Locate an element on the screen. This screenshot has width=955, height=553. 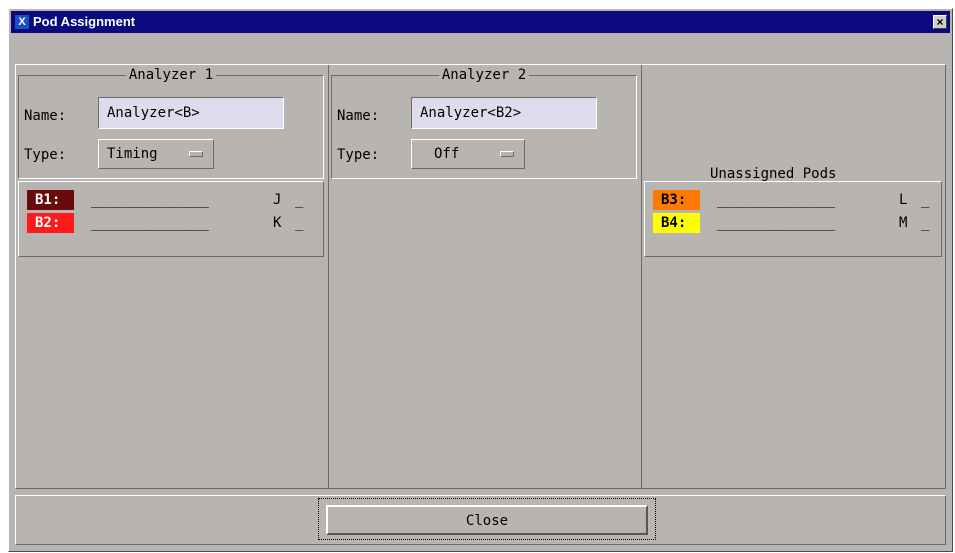
pod-badge-b2: B2: is located at coordinates (50, 223).